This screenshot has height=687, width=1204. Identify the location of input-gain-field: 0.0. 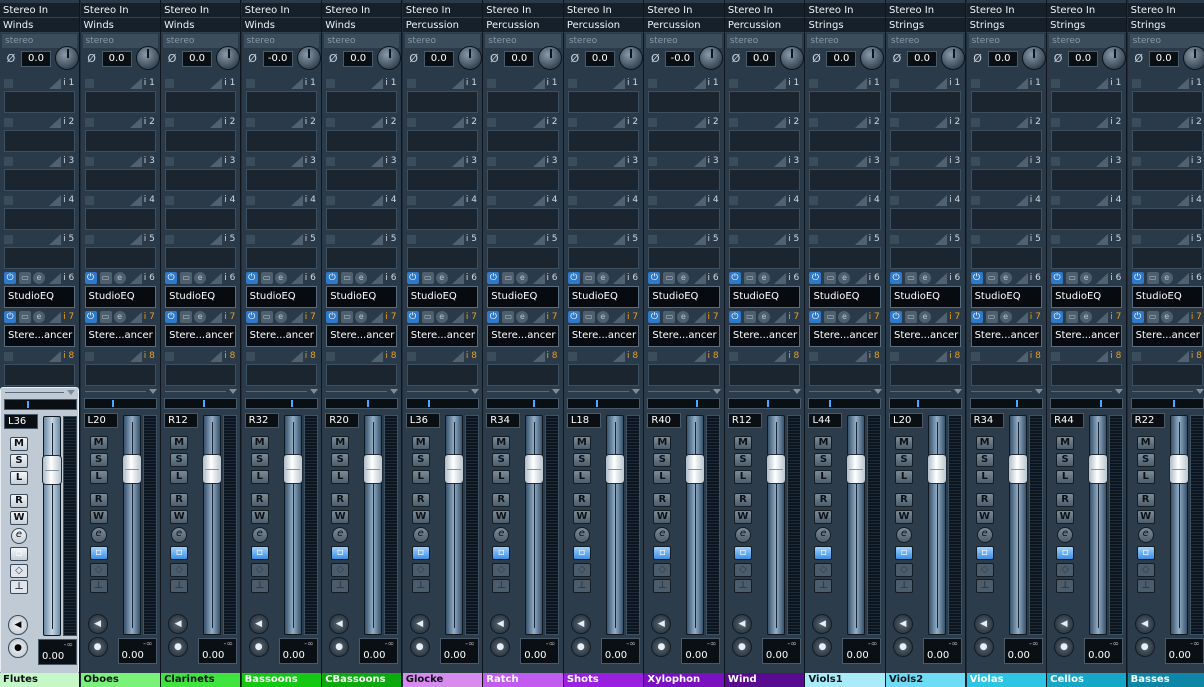
(438, 59).